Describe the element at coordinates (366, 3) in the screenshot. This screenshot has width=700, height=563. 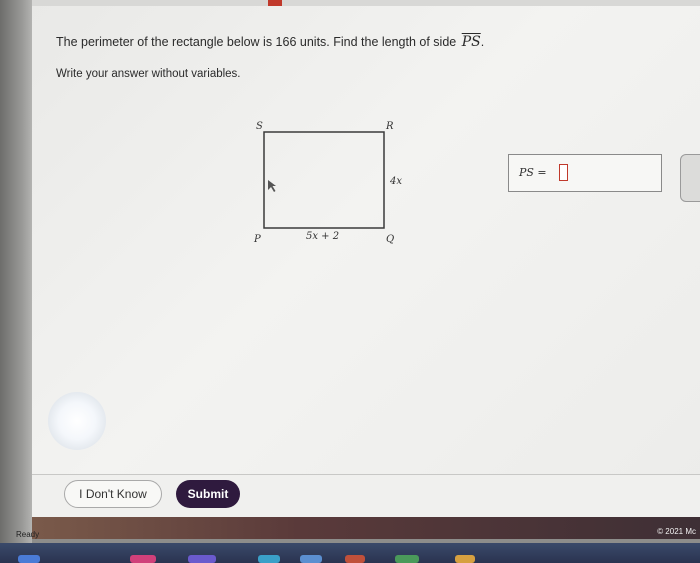
I see `top-strip` at that location.